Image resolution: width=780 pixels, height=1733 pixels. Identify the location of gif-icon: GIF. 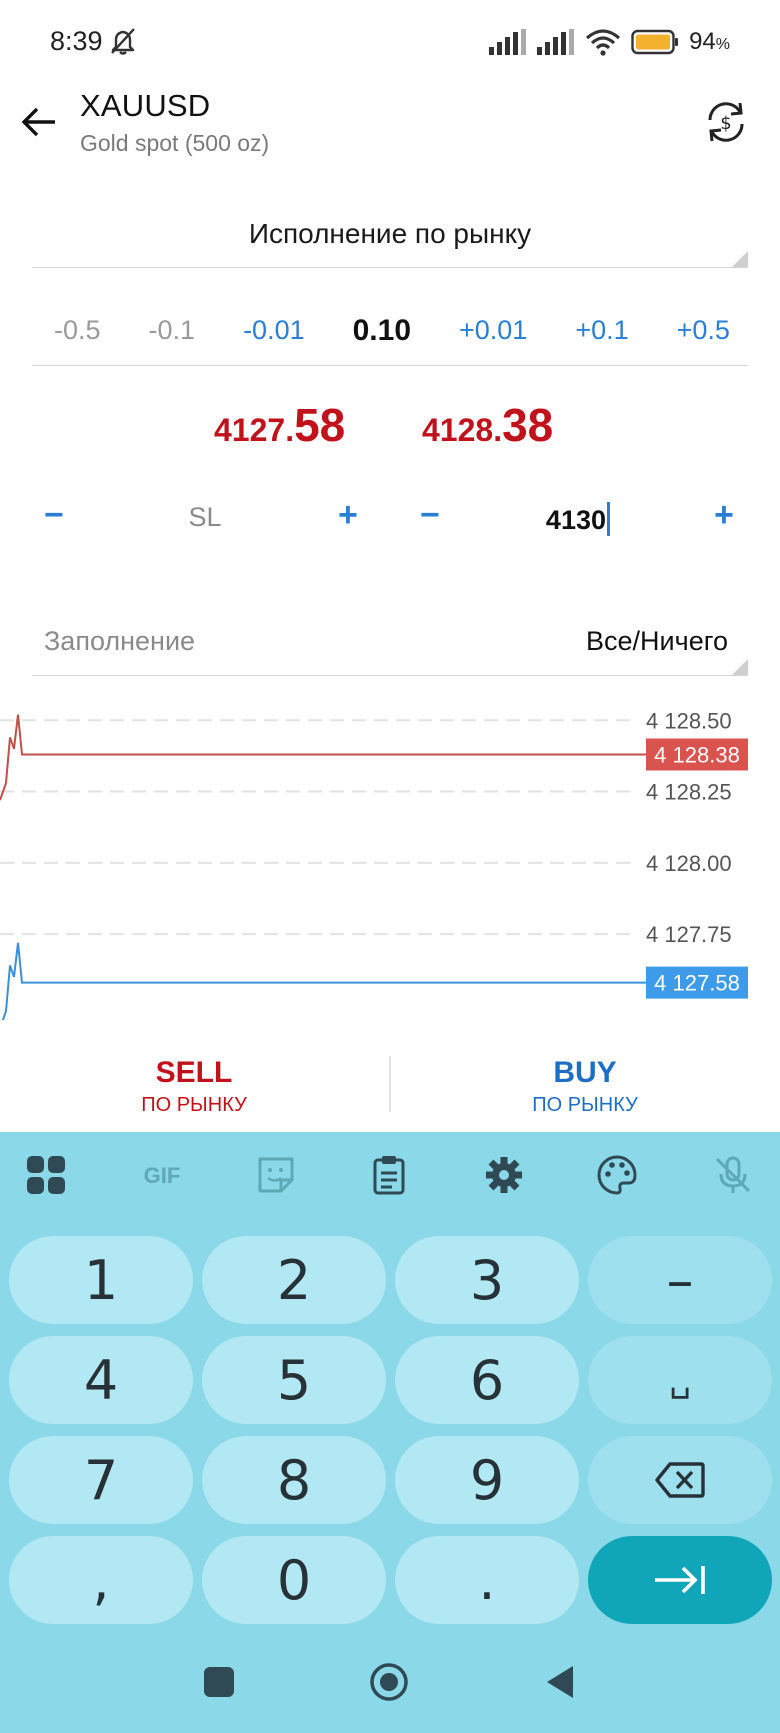
(162, 1175).